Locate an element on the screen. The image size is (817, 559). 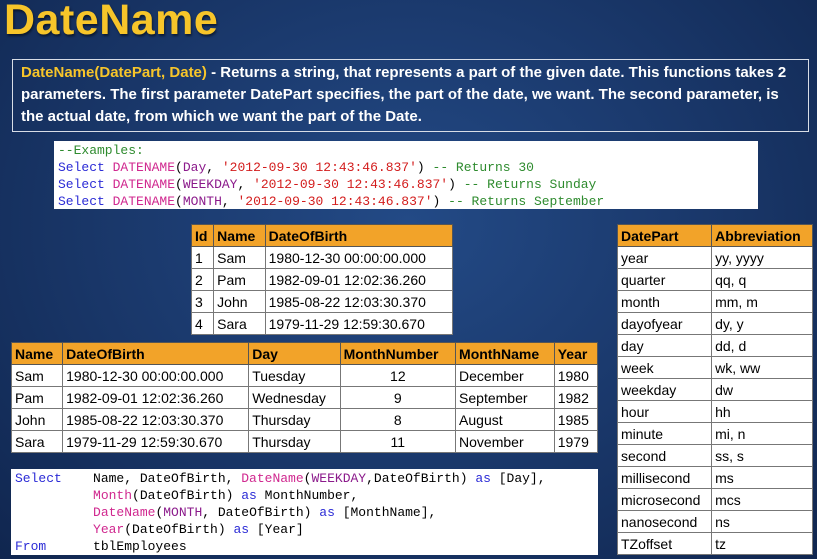
datepart-row: month mm, m is located at coordinates (714, 301).